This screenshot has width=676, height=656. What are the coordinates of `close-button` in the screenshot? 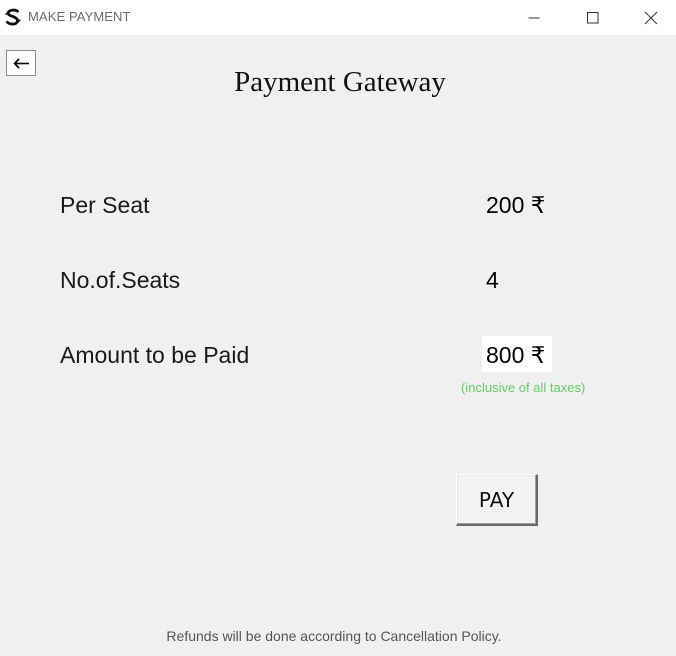 It's located at (649, 17).